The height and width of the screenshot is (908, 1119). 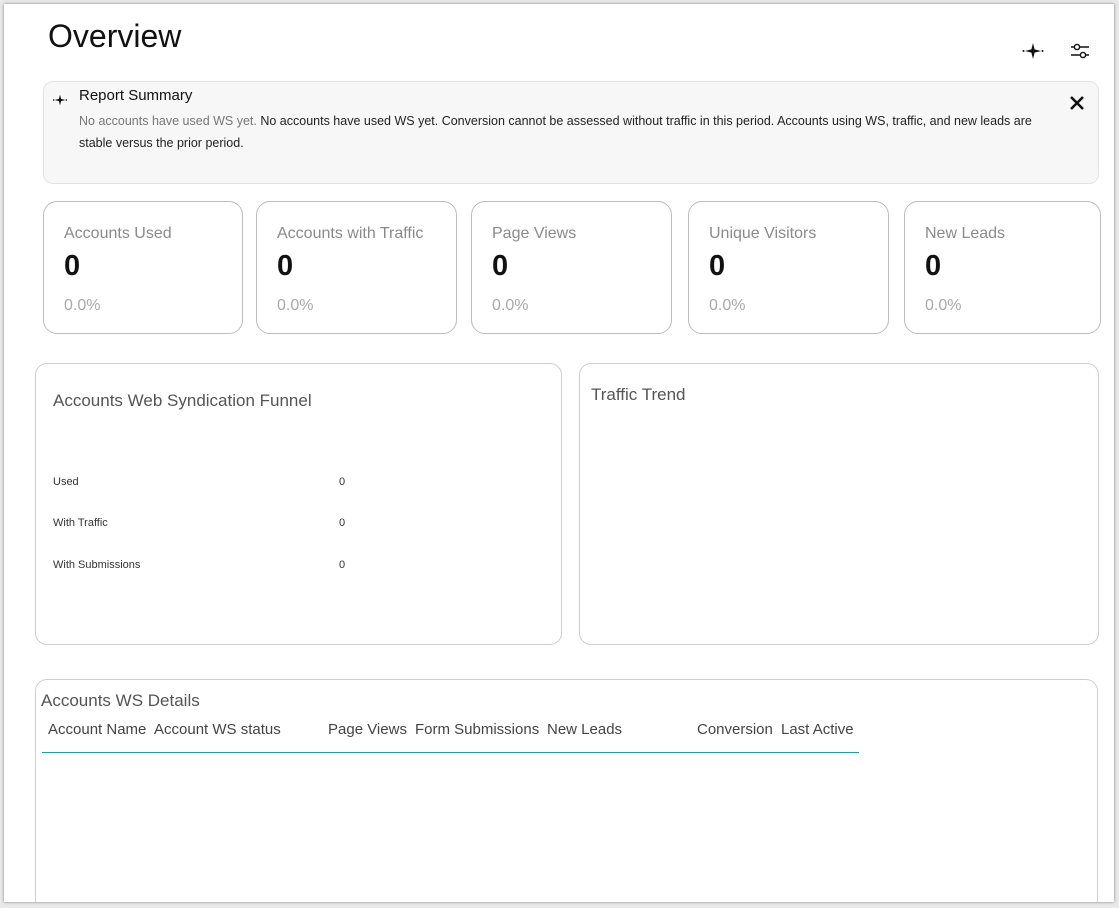 What do you see at coordinates (839, 504) in the screenshot?
I see `traffic-trend-panel: Traffic Trend` at bounding box center [839, 504].